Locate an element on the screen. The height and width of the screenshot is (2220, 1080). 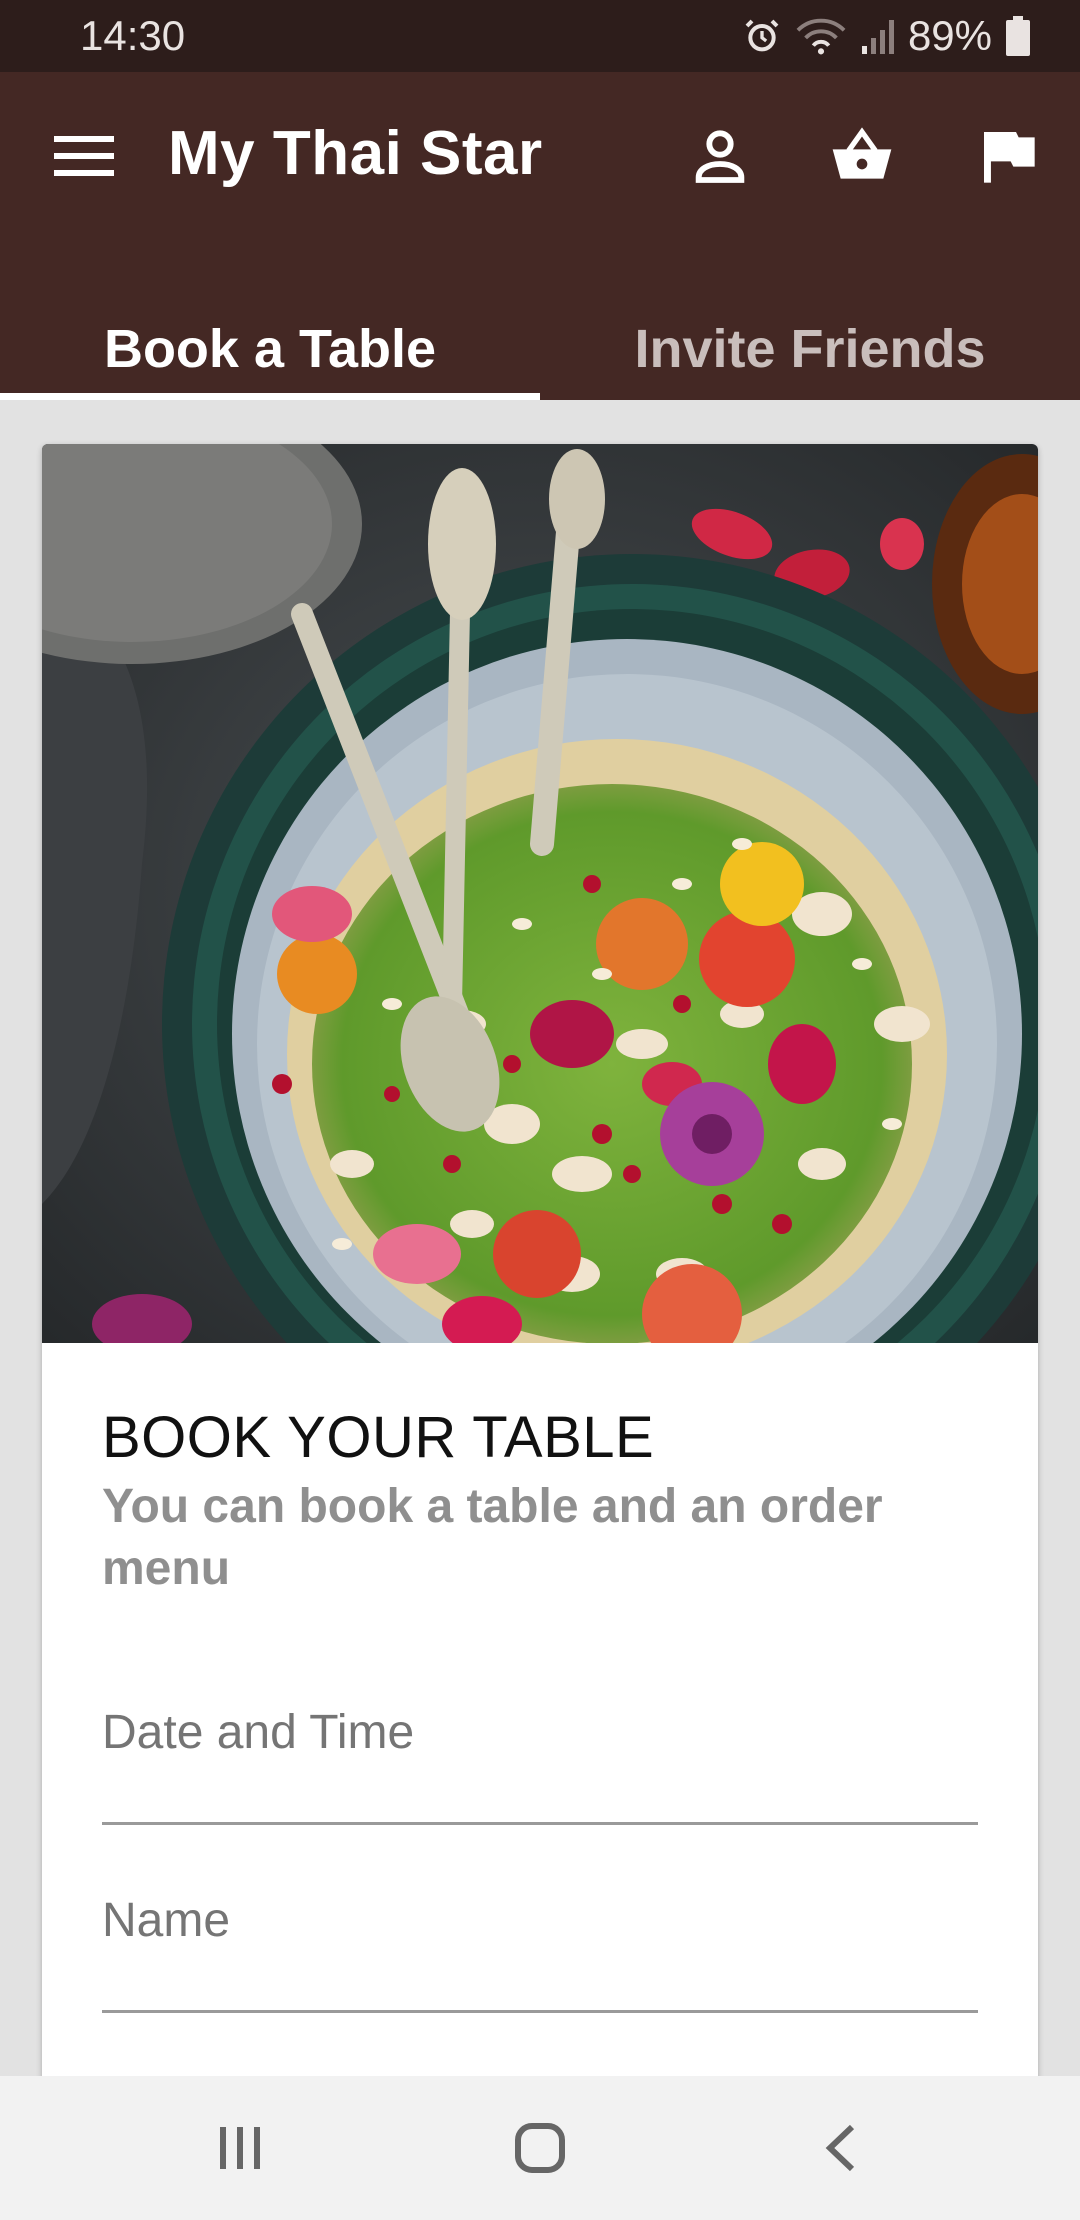
battery-icon is located at coordinates (1018, 36).